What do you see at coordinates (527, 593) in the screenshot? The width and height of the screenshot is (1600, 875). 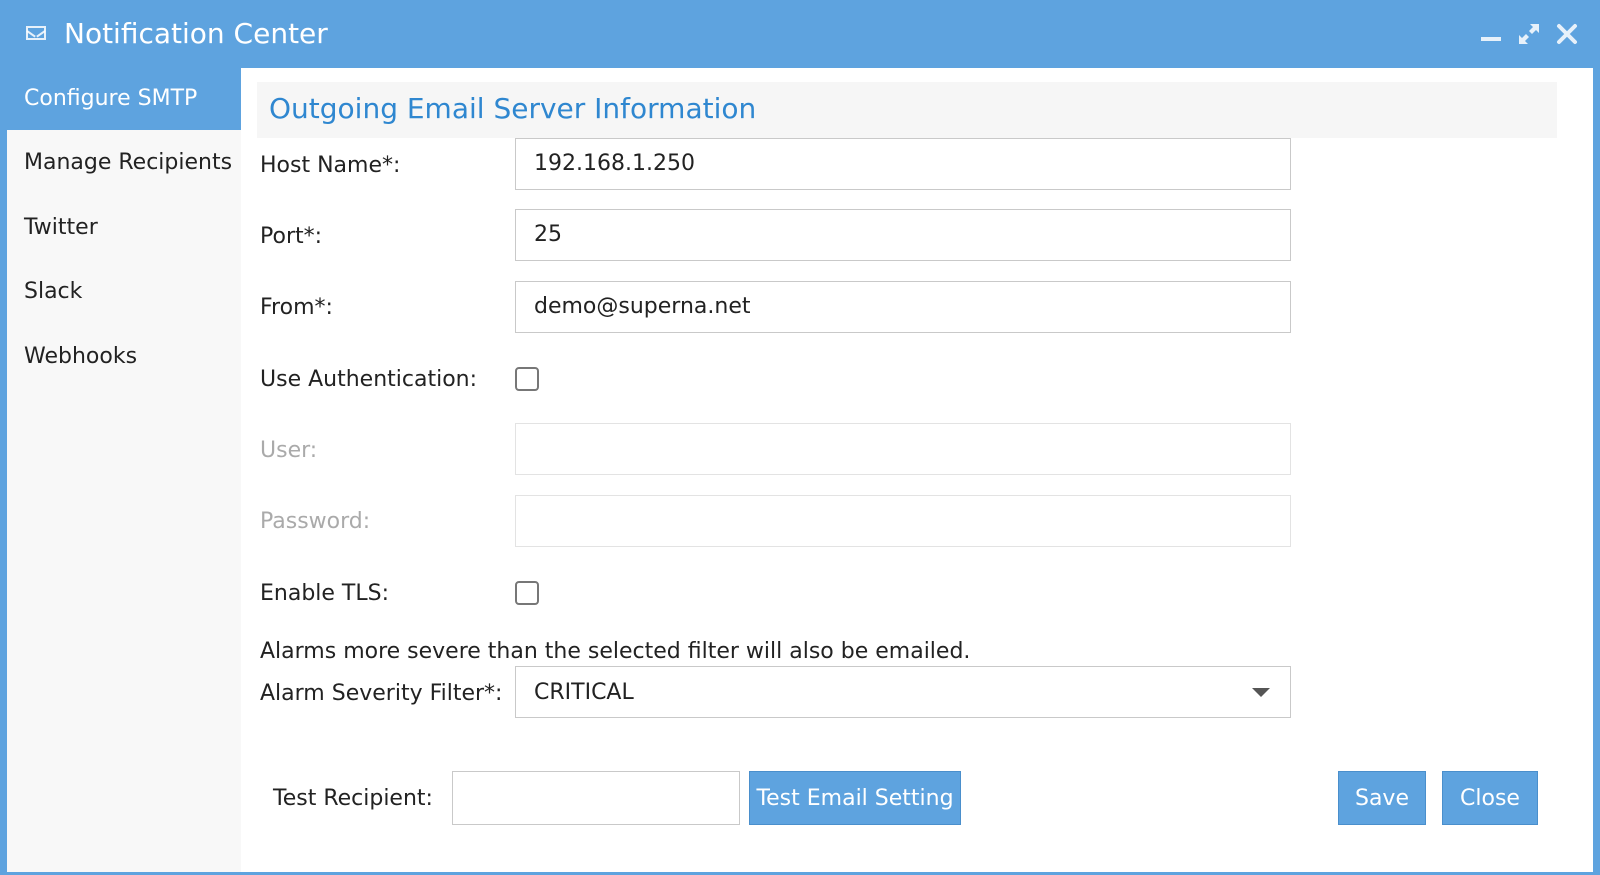 I see `enable-tls-checkbox` at bounding box center [527, 593].